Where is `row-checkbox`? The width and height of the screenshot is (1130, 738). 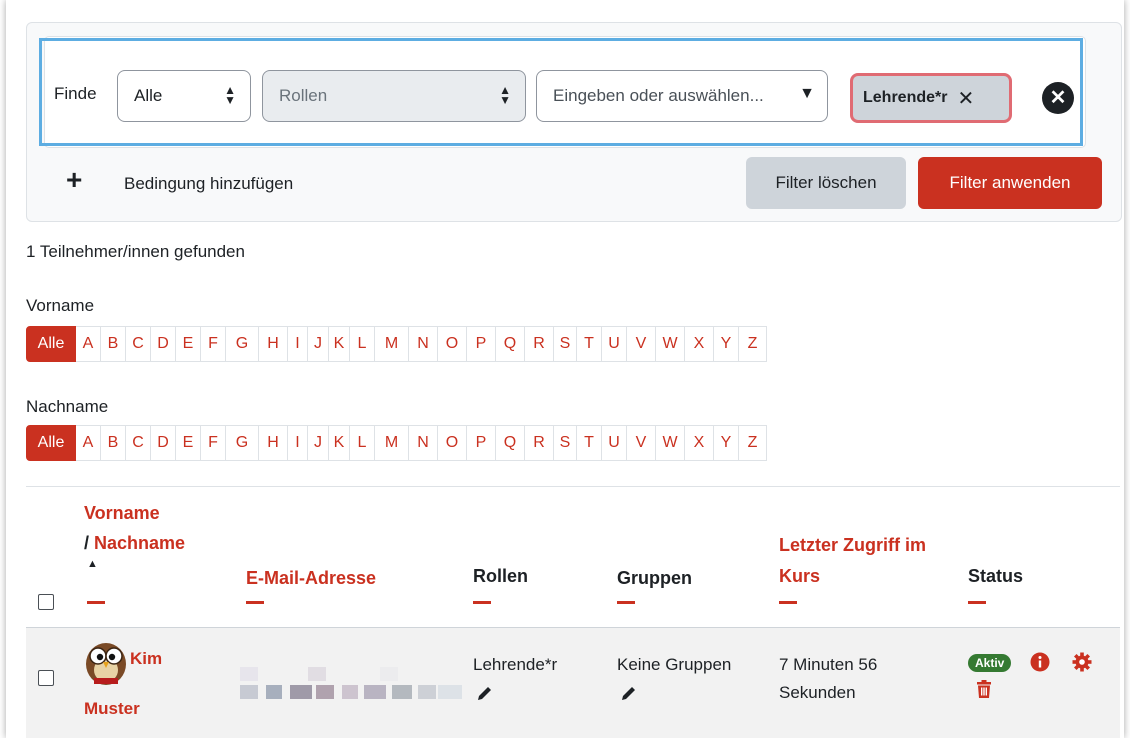
row-checkbox is located at coordinates (46, 678).